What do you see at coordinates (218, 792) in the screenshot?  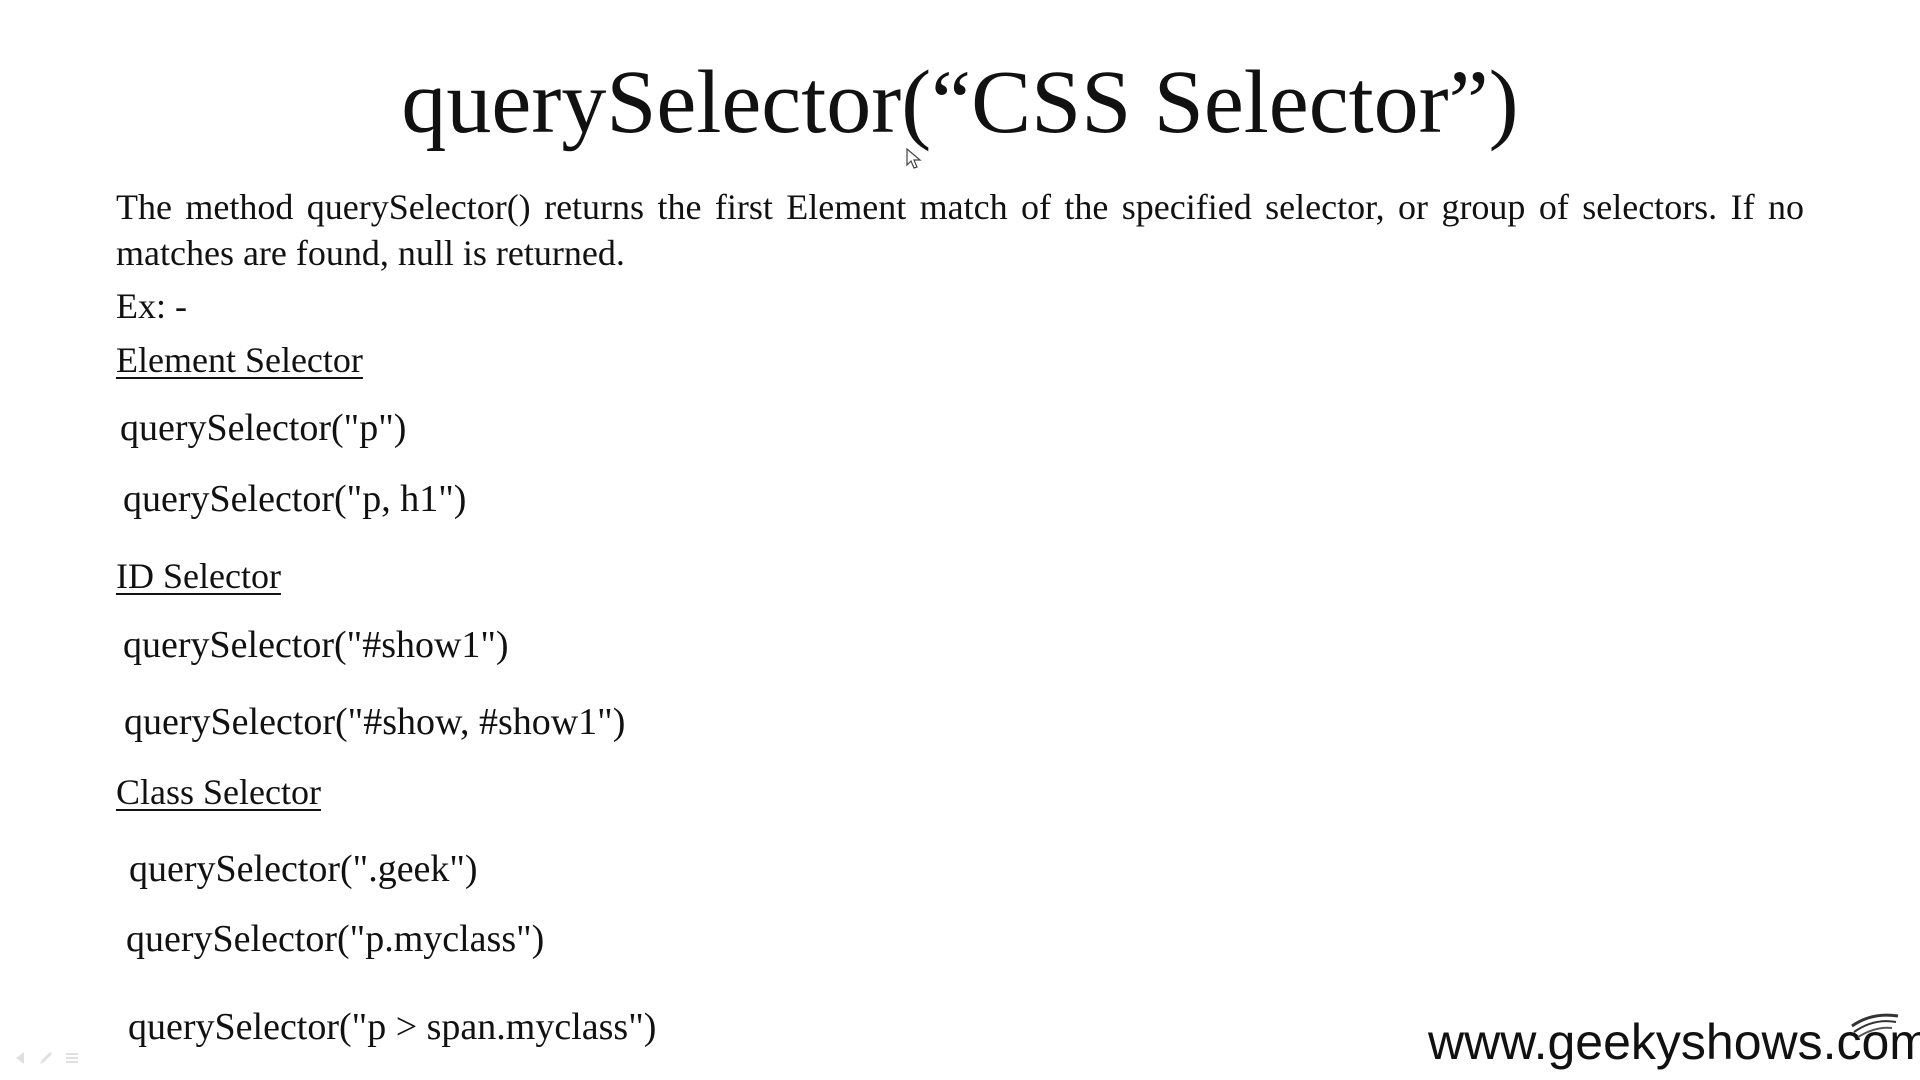 I see `section-heading-class-selector: Class Selector` at bounding box center [218, 792].